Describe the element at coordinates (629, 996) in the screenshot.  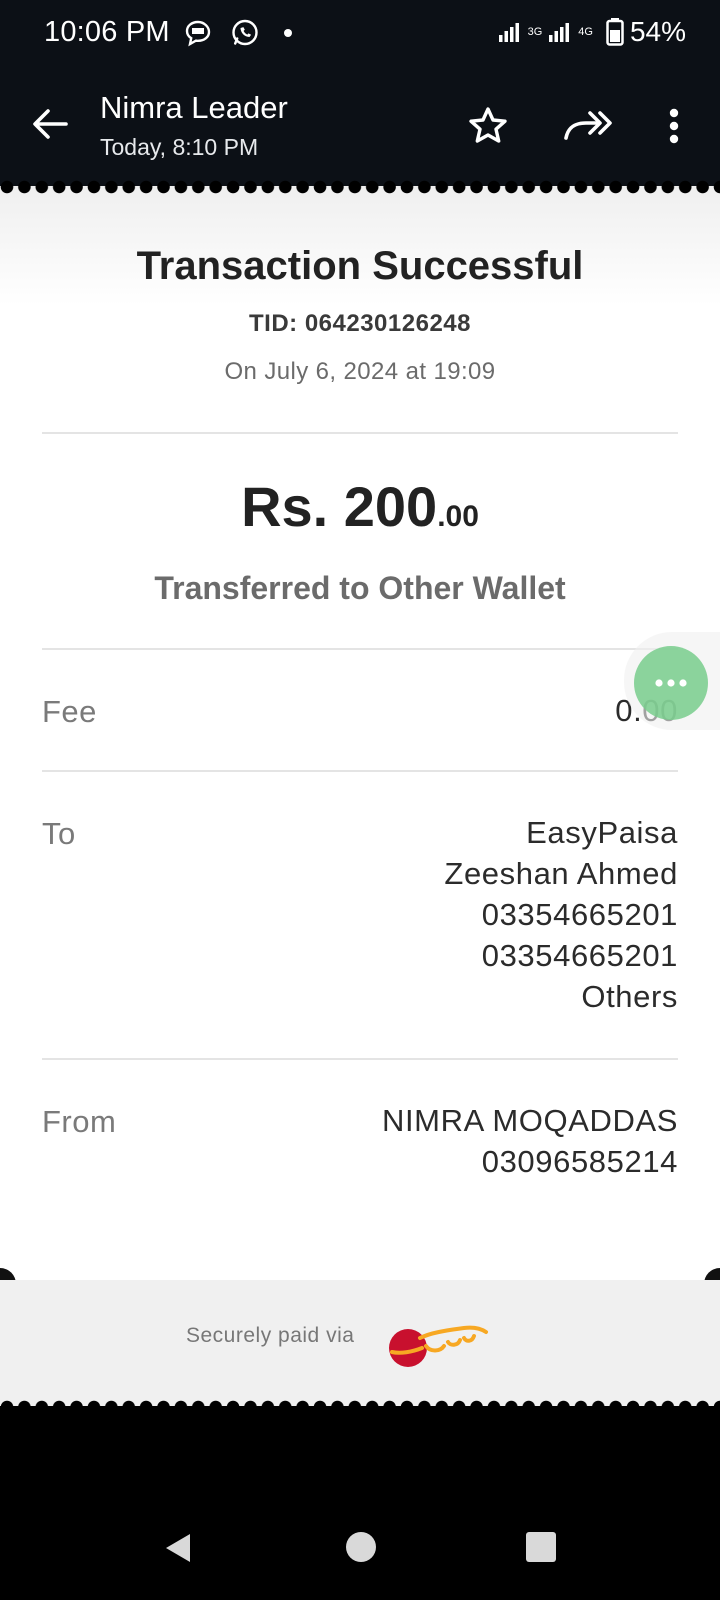
I see `to-category: Others` at that location.